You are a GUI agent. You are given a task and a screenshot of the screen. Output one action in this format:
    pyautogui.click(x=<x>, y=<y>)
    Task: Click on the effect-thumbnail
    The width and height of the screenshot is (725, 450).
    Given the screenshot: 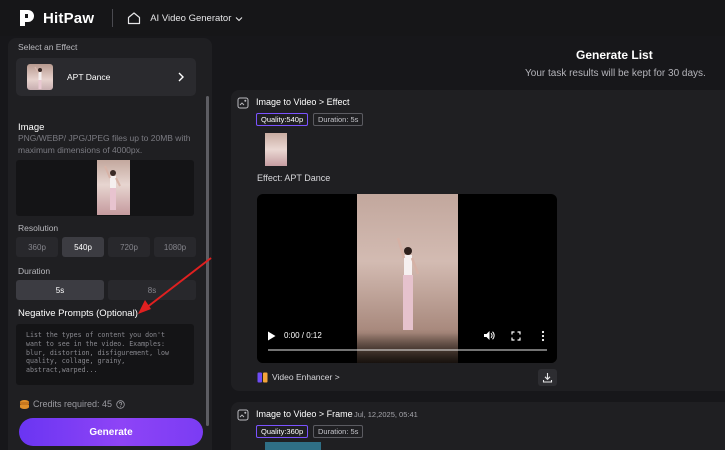 What is the action you would take?
    pyautogui.click(x=40, y=77)
    